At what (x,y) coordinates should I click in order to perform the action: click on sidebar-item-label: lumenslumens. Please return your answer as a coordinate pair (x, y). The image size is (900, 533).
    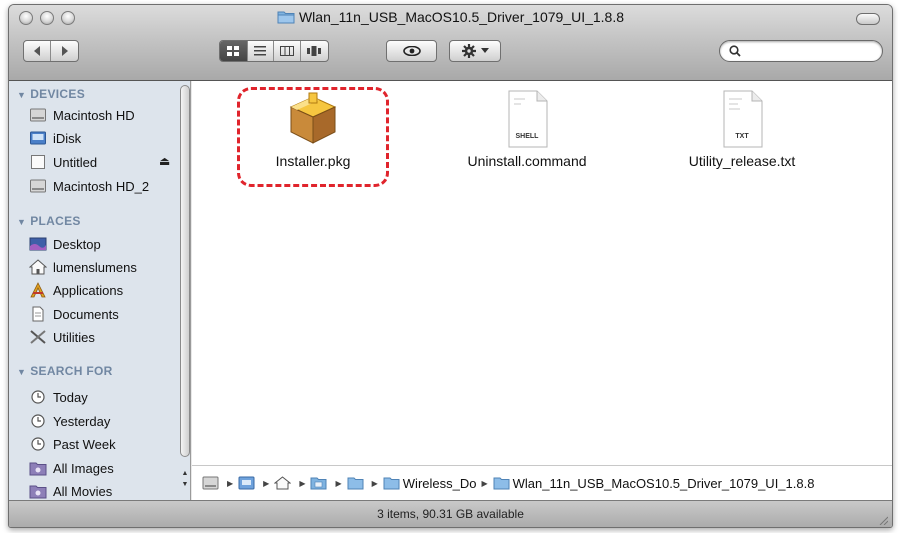
    Looking at the image, I should click on (95, 267).